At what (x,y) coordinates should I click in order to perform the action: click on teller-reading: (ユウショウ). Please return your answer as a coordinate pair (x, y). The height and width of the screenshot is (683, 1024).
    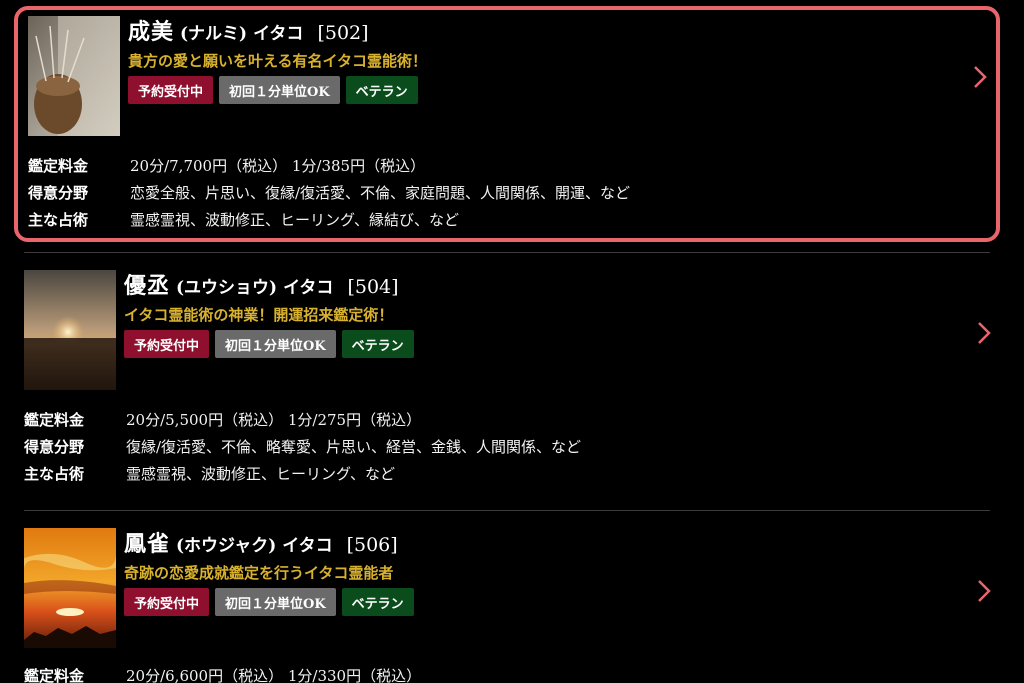
    Looking at the image, I should click on (227, 288).